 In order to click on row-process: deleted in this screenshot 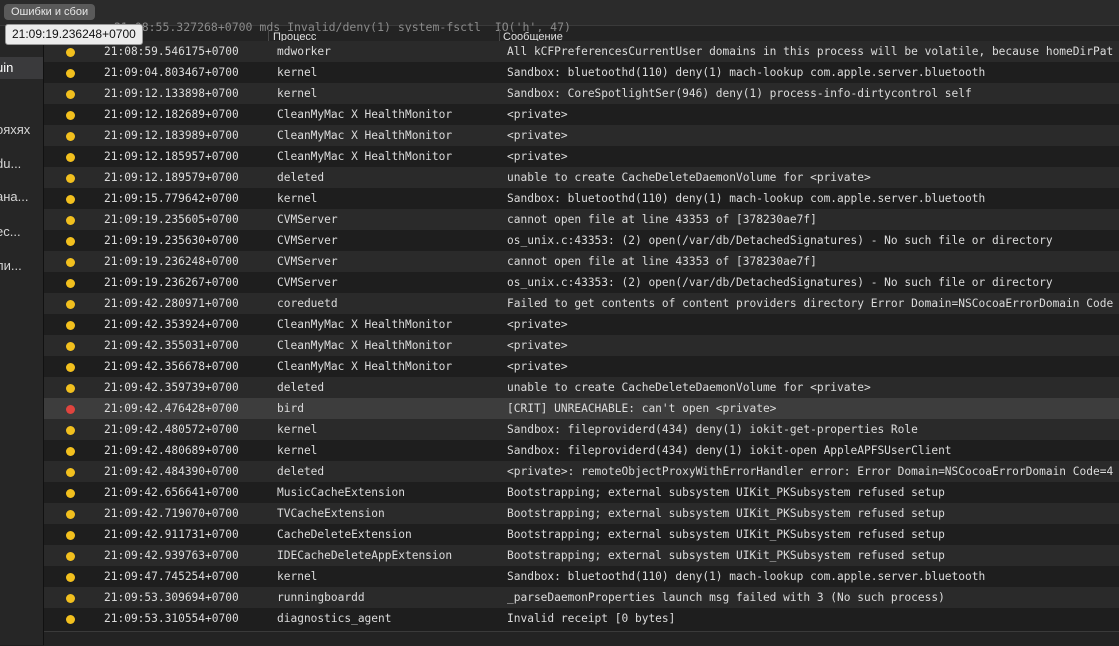, I will do `click(301, 387)`.